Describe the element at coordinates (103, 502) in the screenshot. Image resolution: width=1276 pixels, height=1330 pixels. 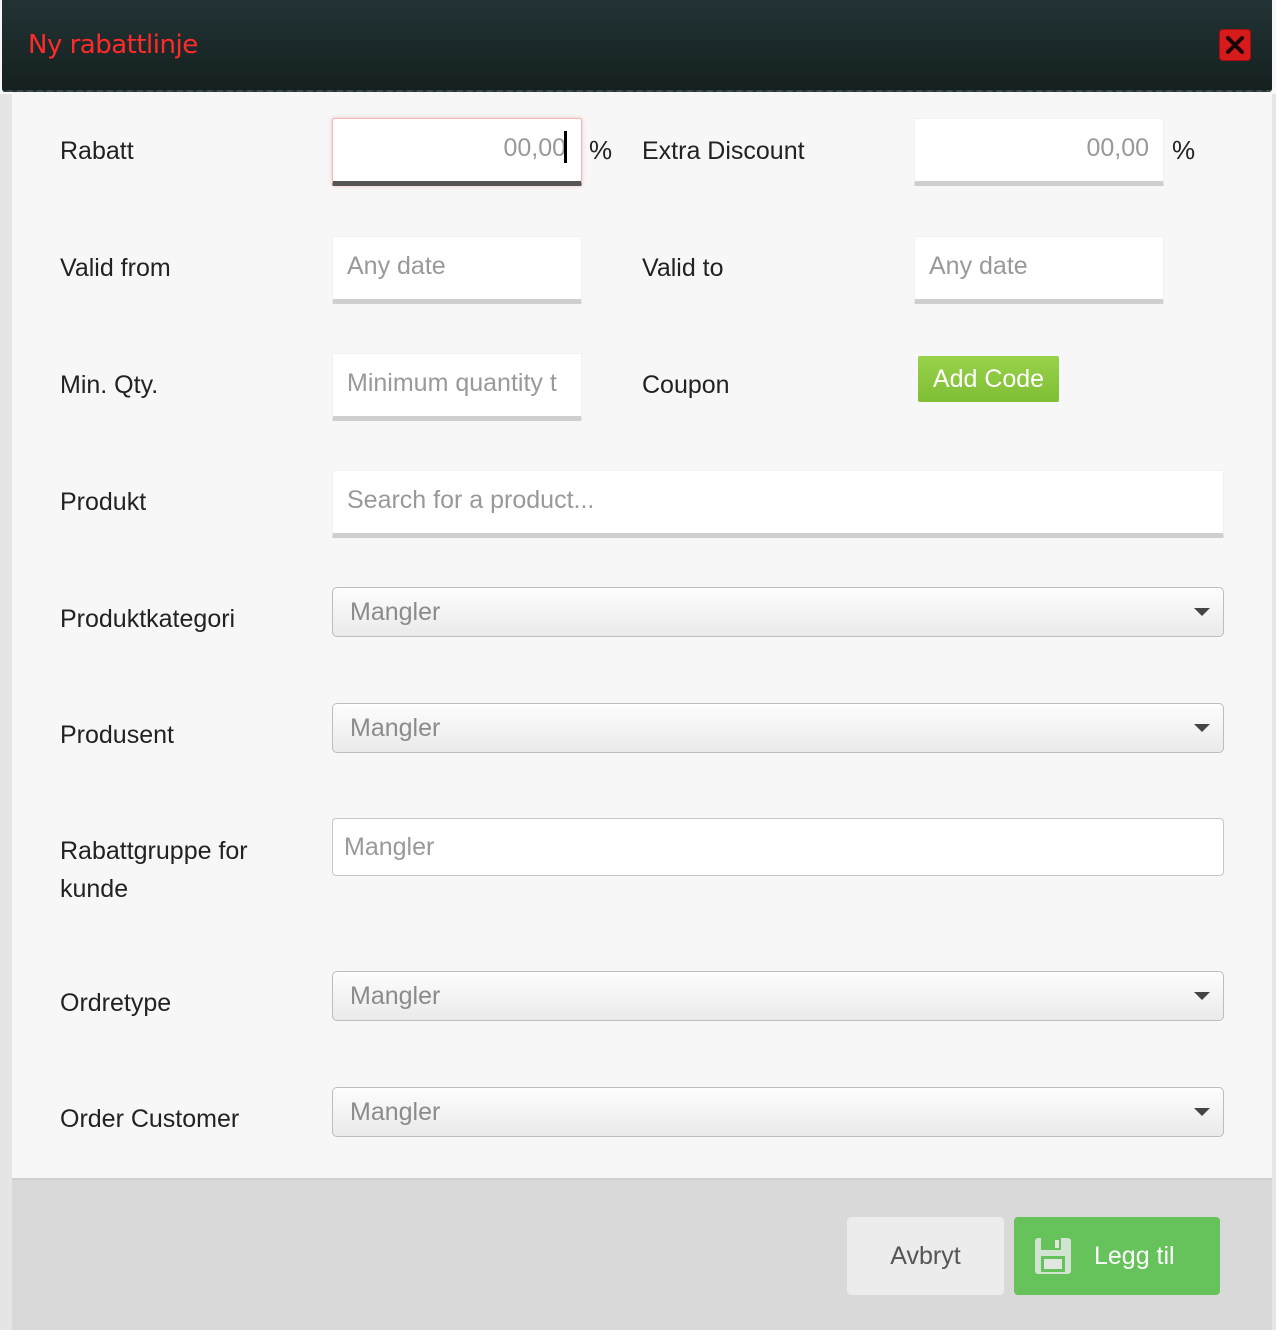
I see `produkt-label: Produkt` at that location.